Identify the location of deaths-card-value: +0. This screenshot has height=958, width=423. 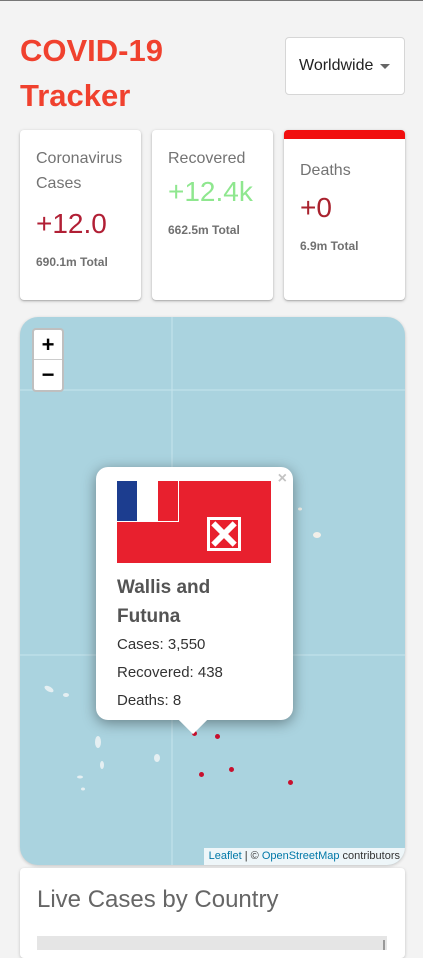
(316, 207).